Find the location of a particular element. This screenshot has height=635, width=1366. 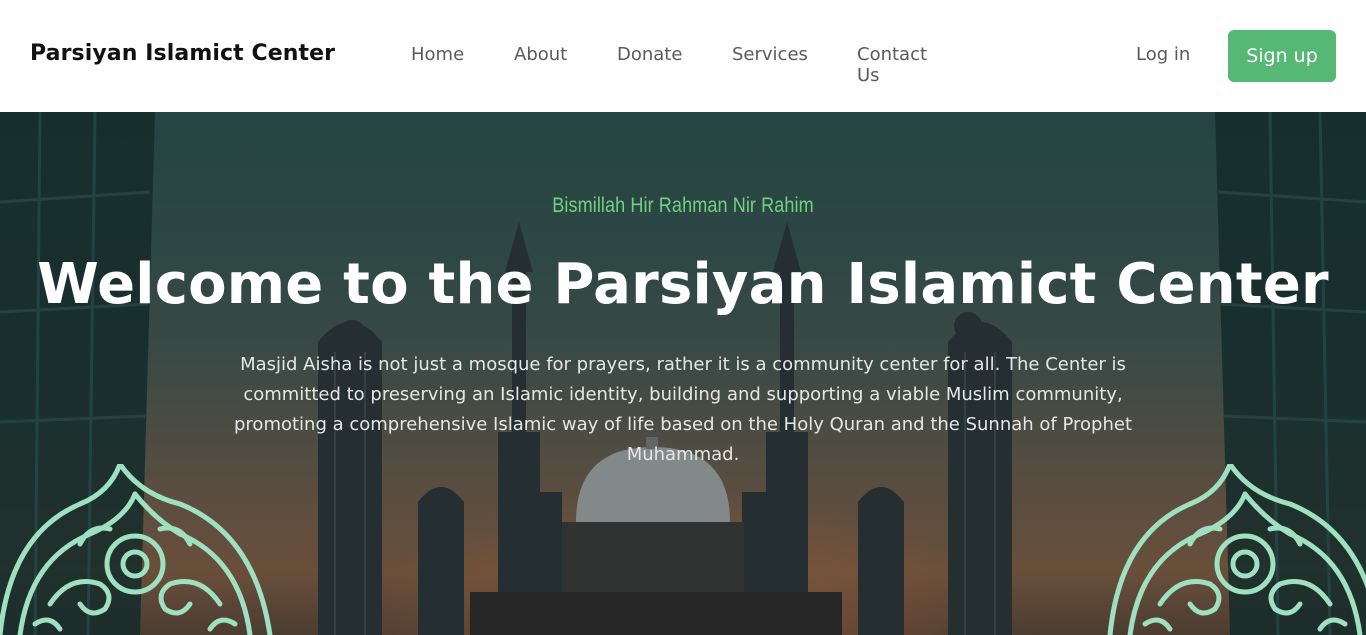

nav-contact-us: Contact Us is located at coordinates (892, 65).